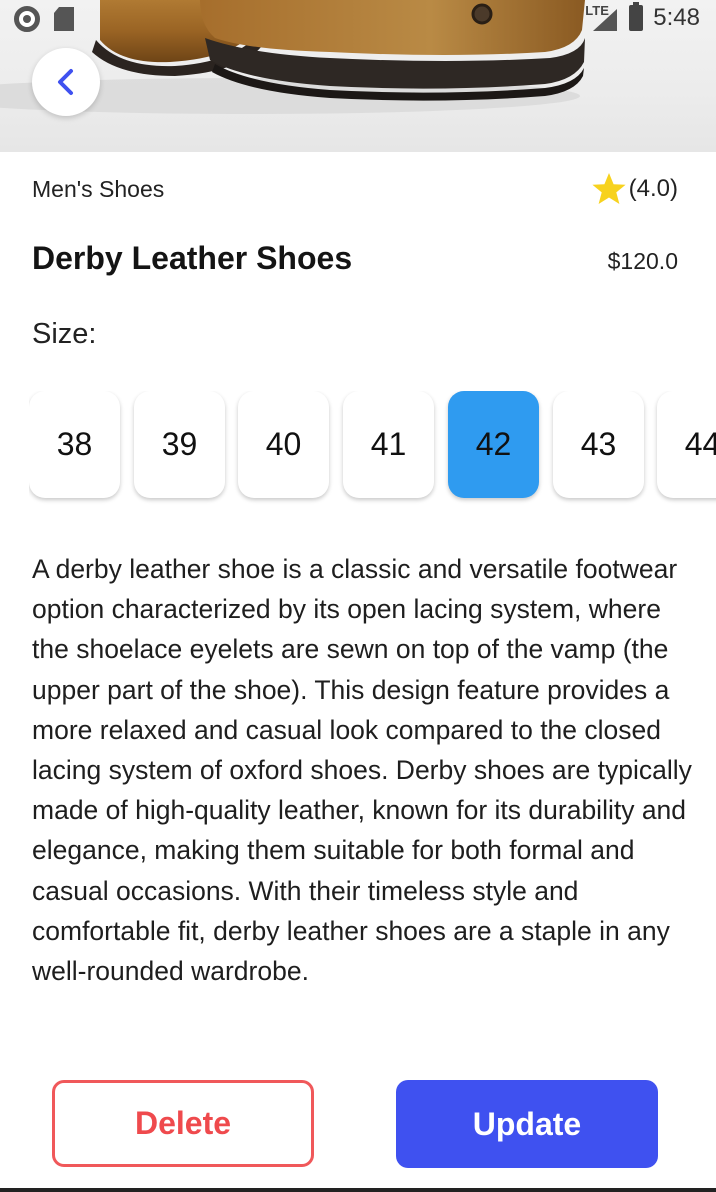 Image resolution: width=716 pixels, height=1192 pixels. I want to click on sd-card-icon, so click(64, 19).